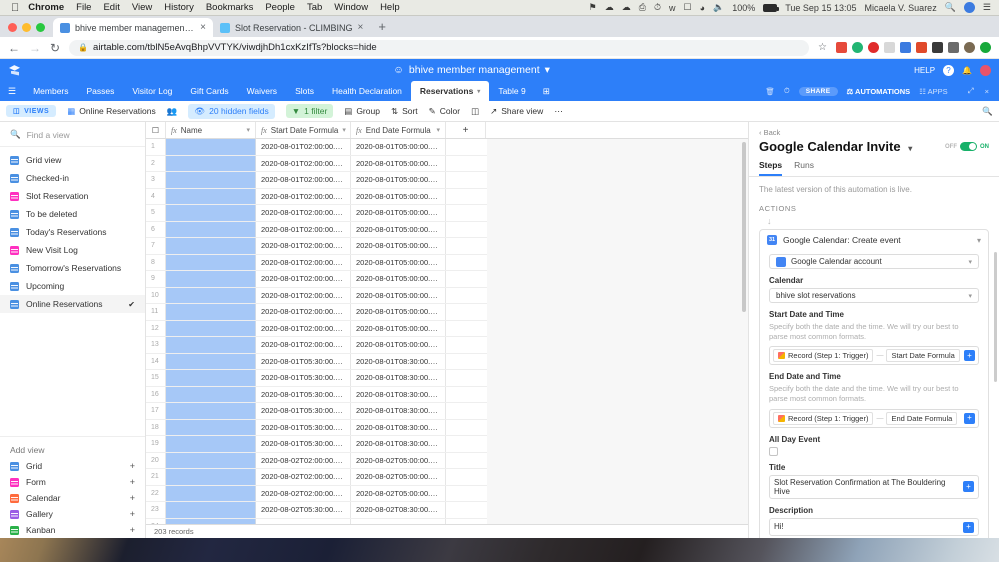  I want to click on row-number: 3, so click(156, 180).